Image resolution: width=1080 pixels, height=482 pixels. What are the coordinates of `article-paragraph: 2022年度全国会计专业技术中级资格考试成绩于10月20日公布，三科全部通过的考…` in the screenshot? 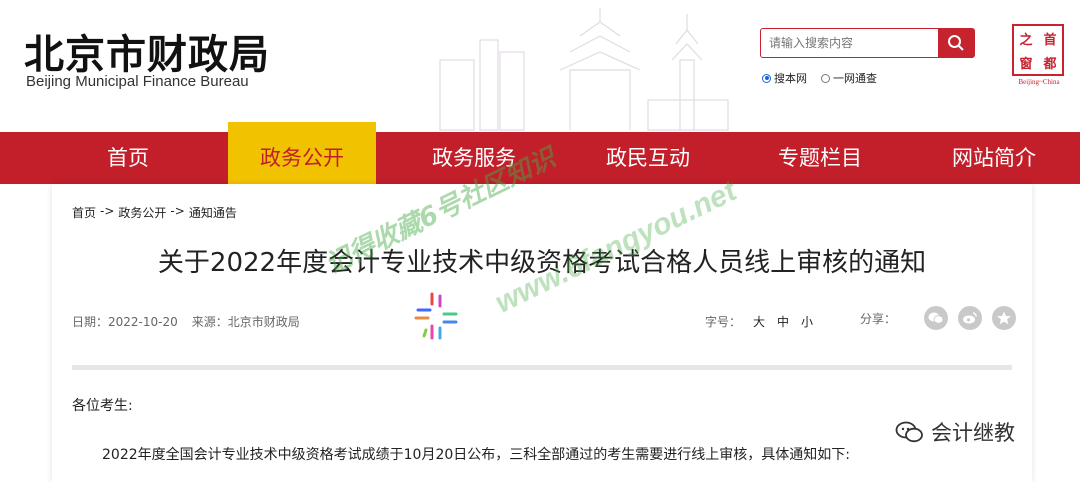 It's located at (476, 455).